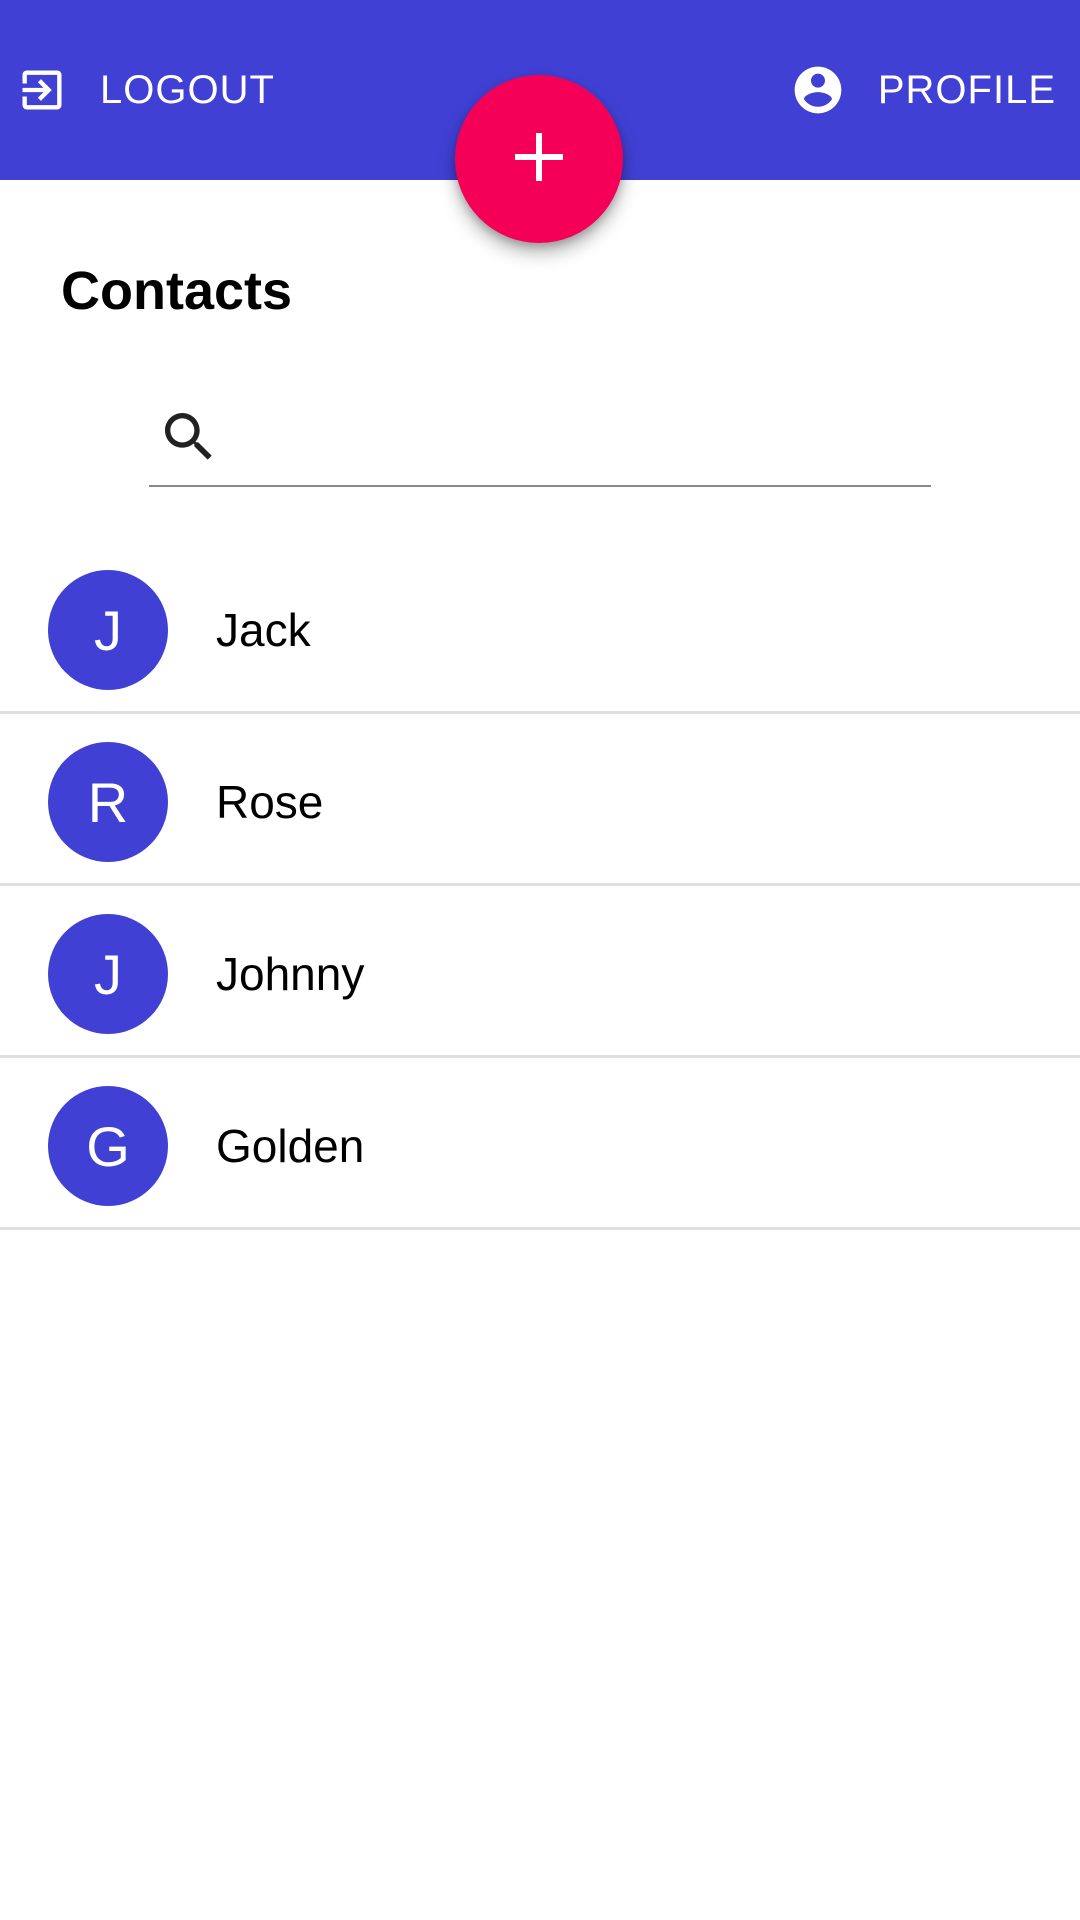  What do you see at coordinates (108, 802) in the screenshot?
I see `avatar: R` at bounding box center [108, 802].